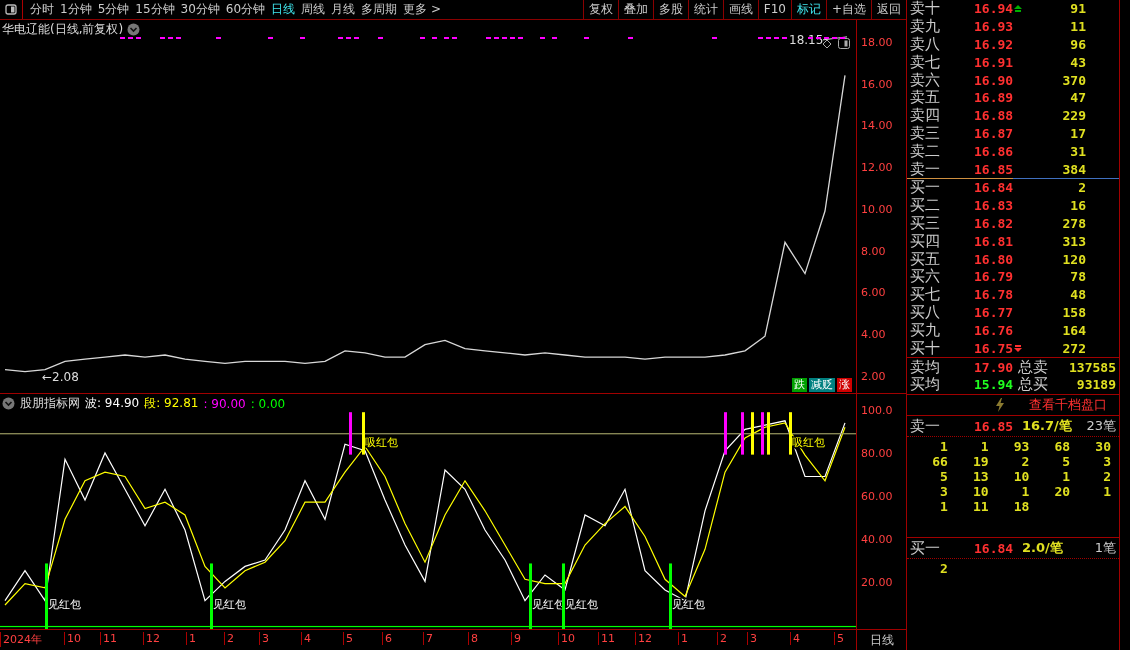 The width and height of the screenshot is (1130, 650). What do you see at coordinates (877, 539) in the screenshot?
I see `axis-label: 40.00` at bounding box center [877, 539].